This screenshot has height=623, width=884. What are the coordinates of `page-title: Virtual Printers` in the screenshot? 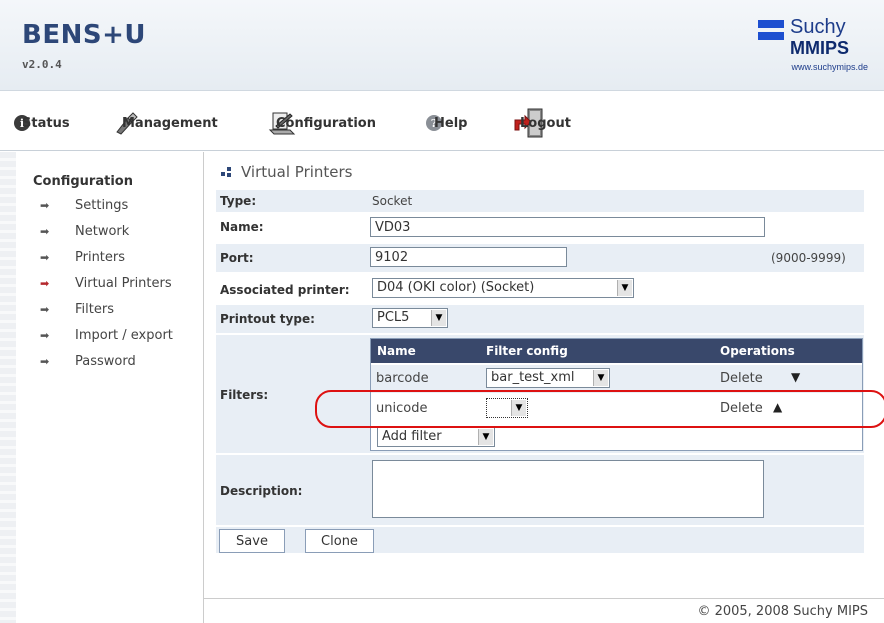 It's located at (287, 172).